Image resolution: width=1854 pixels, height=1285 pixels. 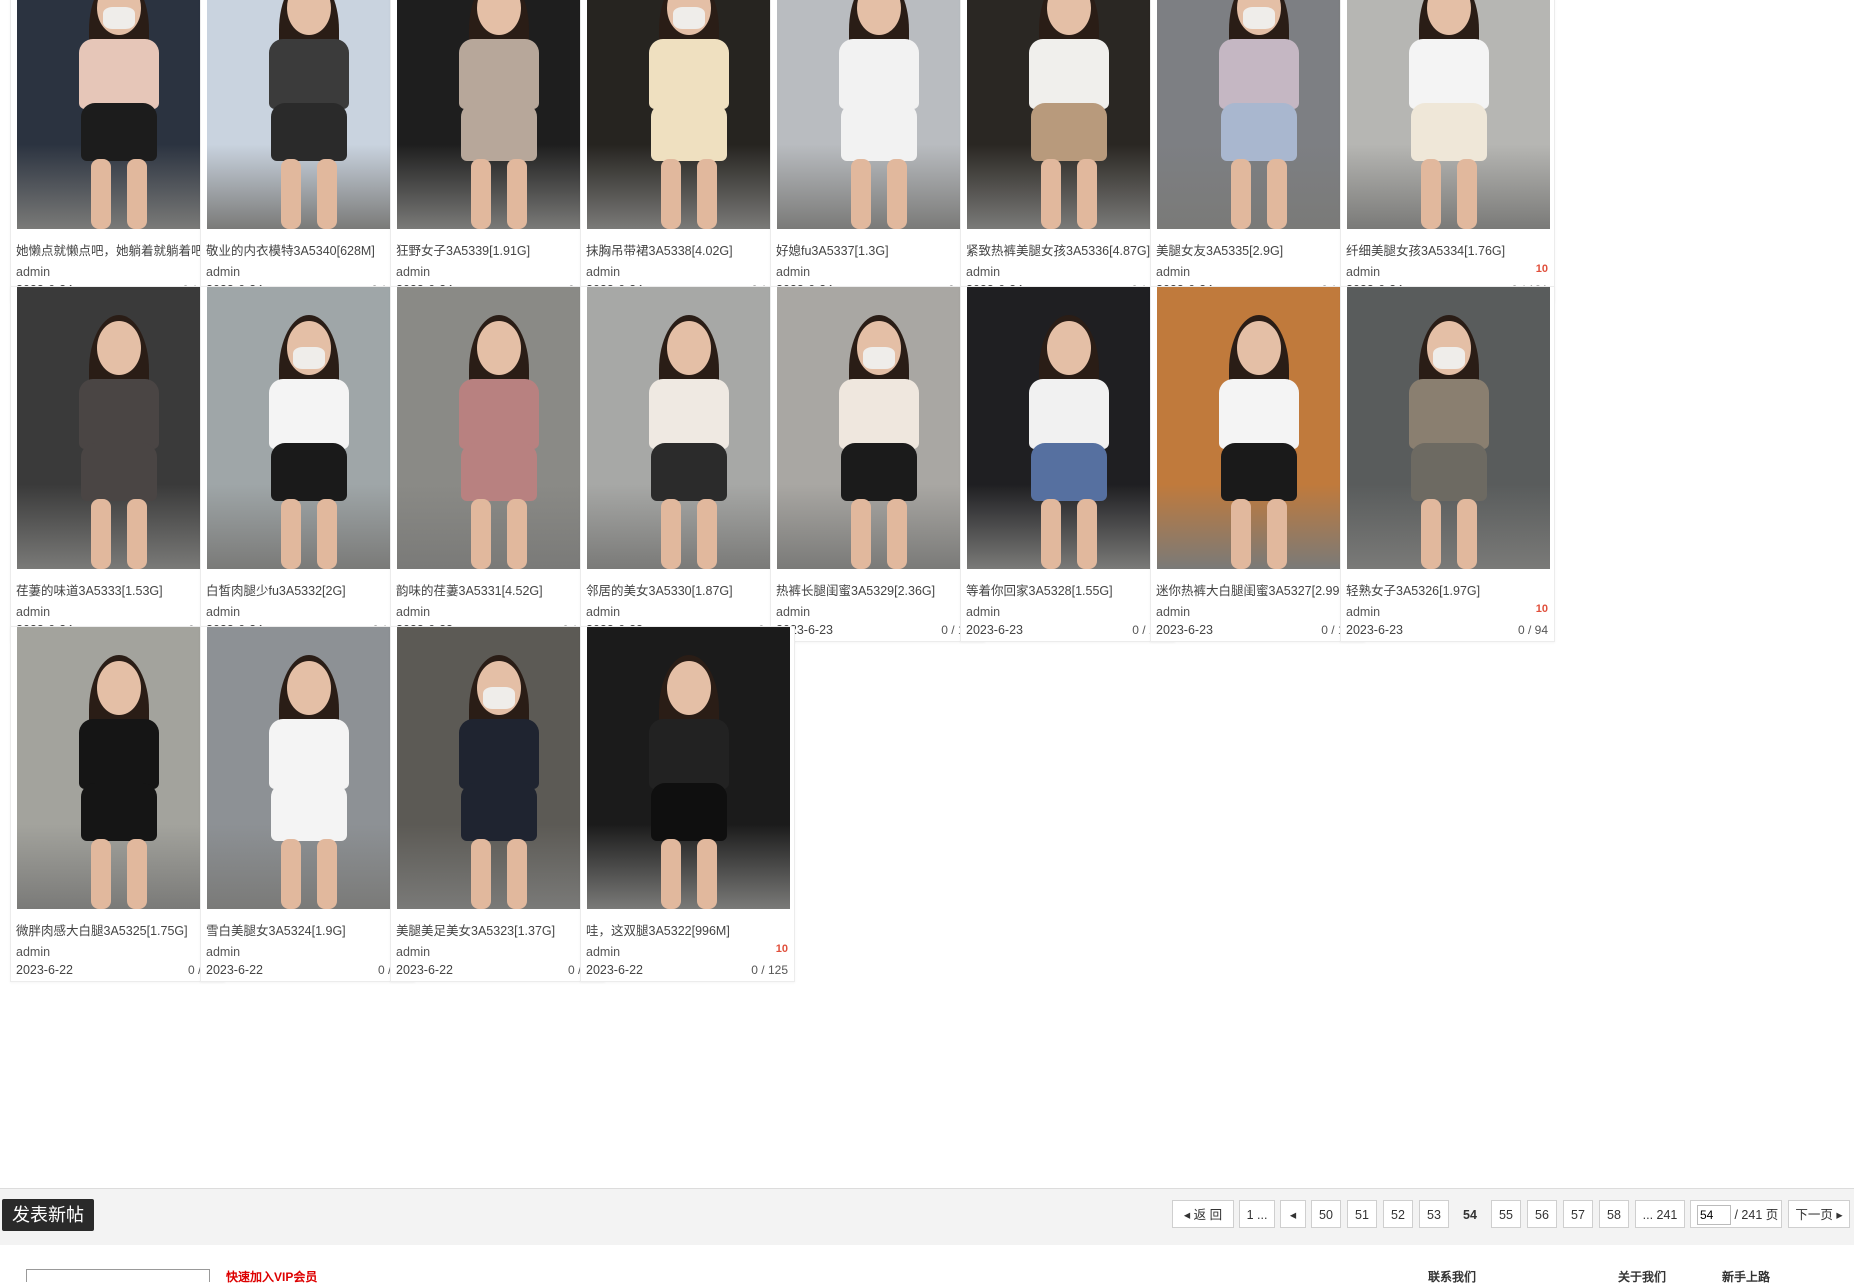 What do you see at coordinates (48, 1215) in the screenshot?
I see `new-post-button: 发表新帖` at bounding box center [48, 1215].